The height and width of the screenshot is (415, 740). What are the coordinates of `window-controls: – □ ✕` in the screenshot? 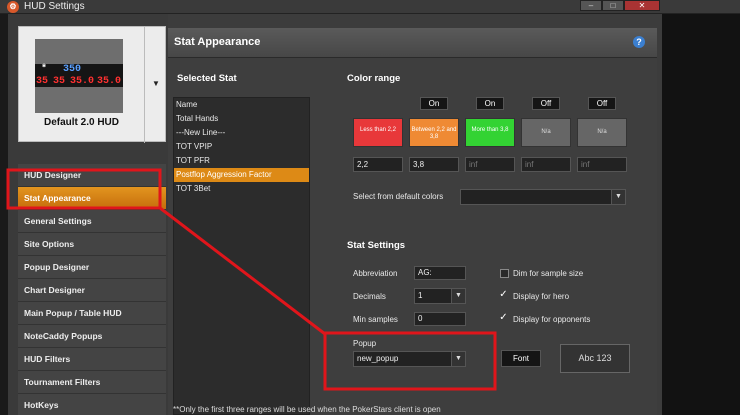 It's located at (620, 6).